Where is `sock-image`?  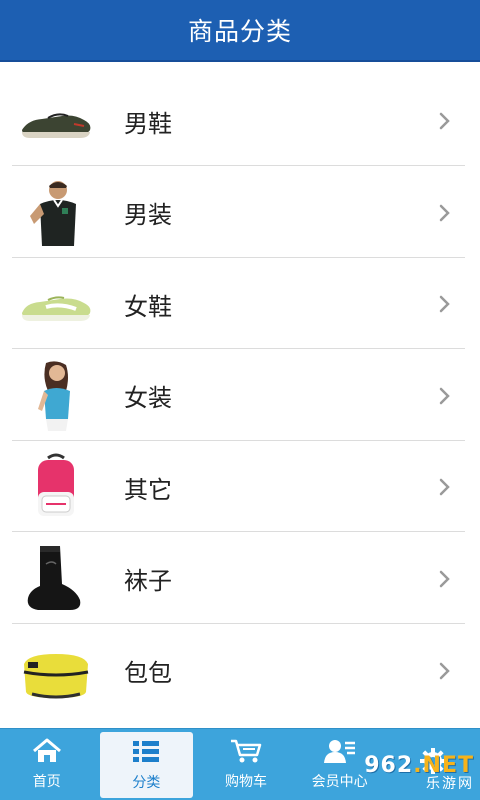
sock-image is located at coordinates (56, 580).